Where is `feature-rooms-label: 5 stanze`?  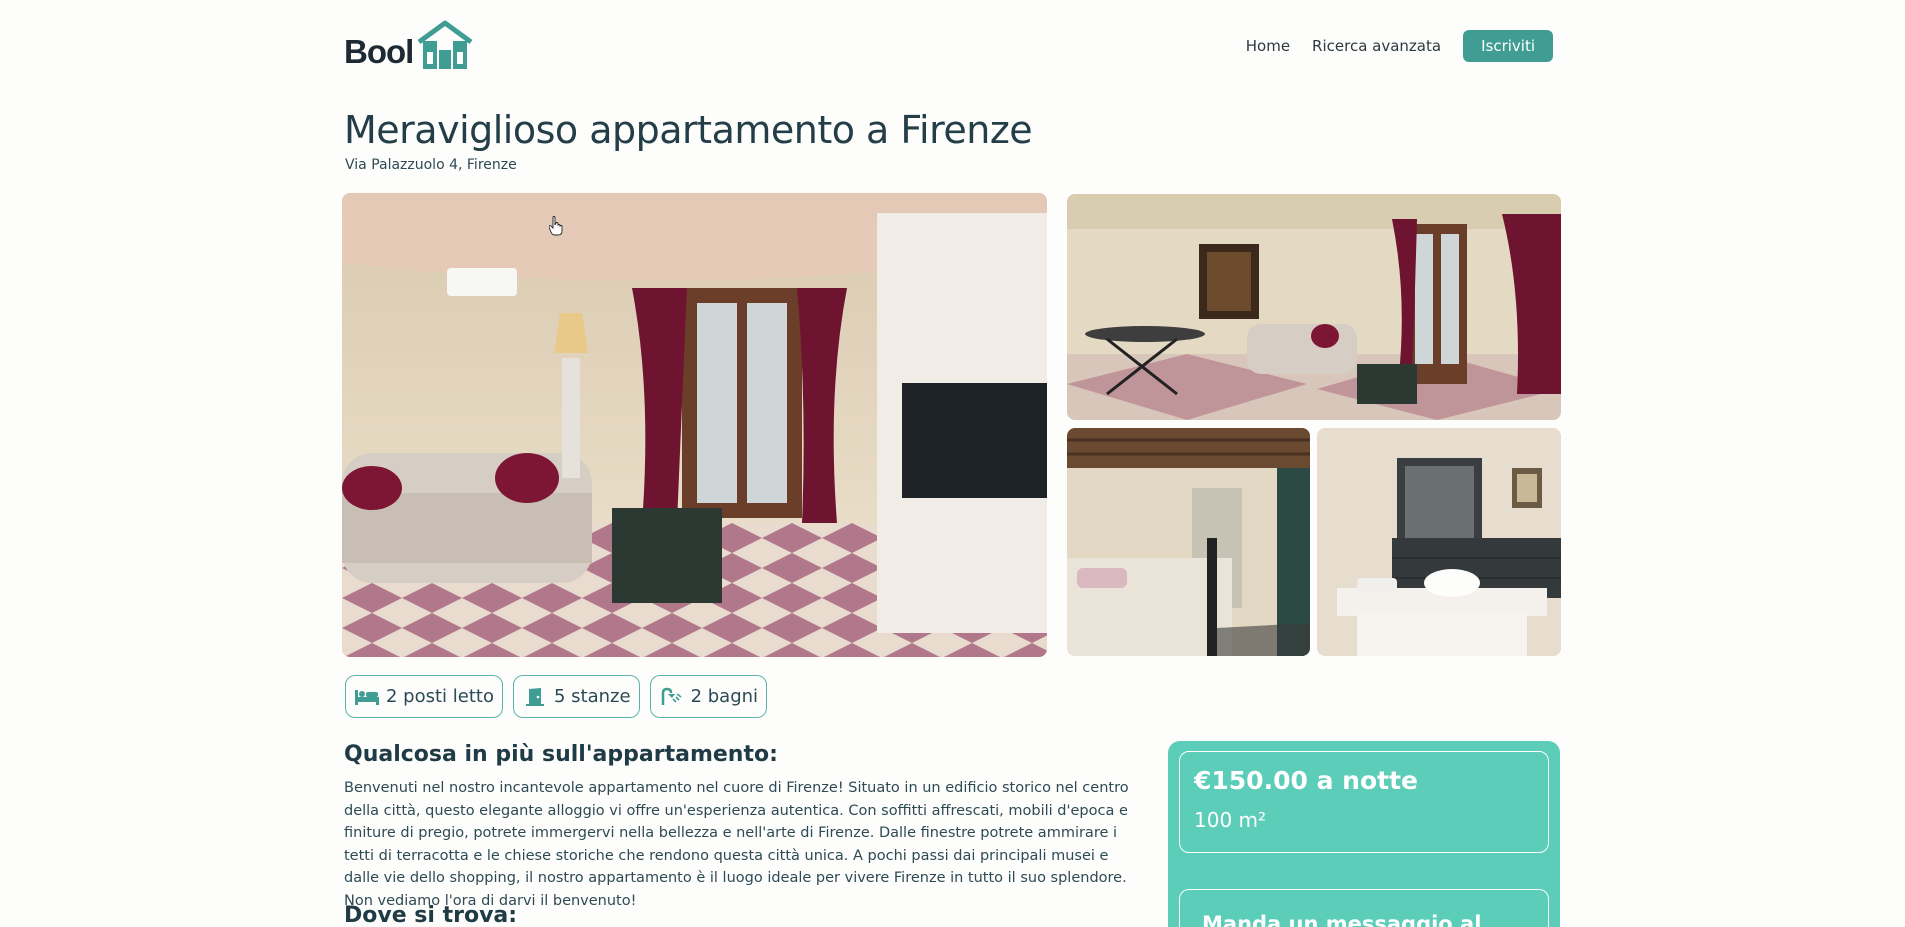
feature-rooms-label: 5 stanze is located at coordinates (592, 696).